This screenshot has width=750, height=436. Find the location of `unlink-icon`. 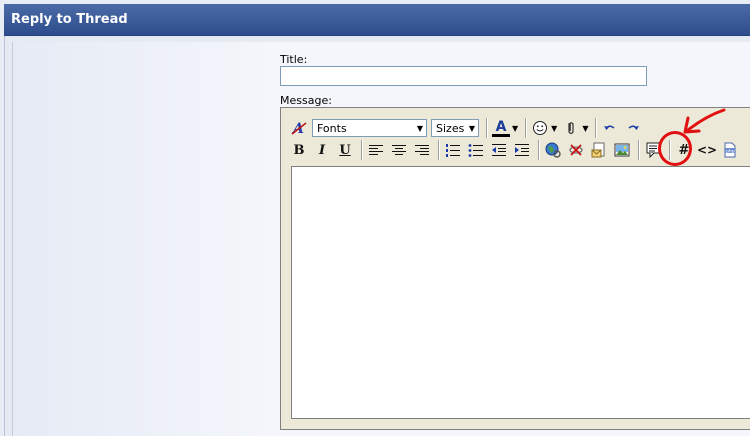

unlink-icon is located at coordinates (576, 150).